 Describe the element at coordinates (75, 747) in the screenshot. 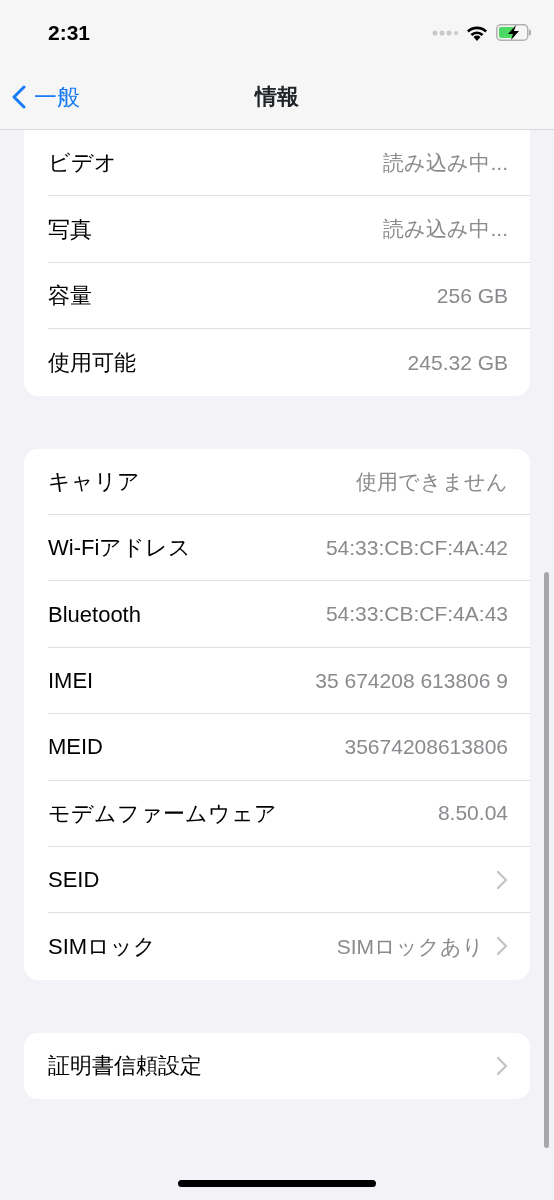

I see `row-label: MEID` at that location.